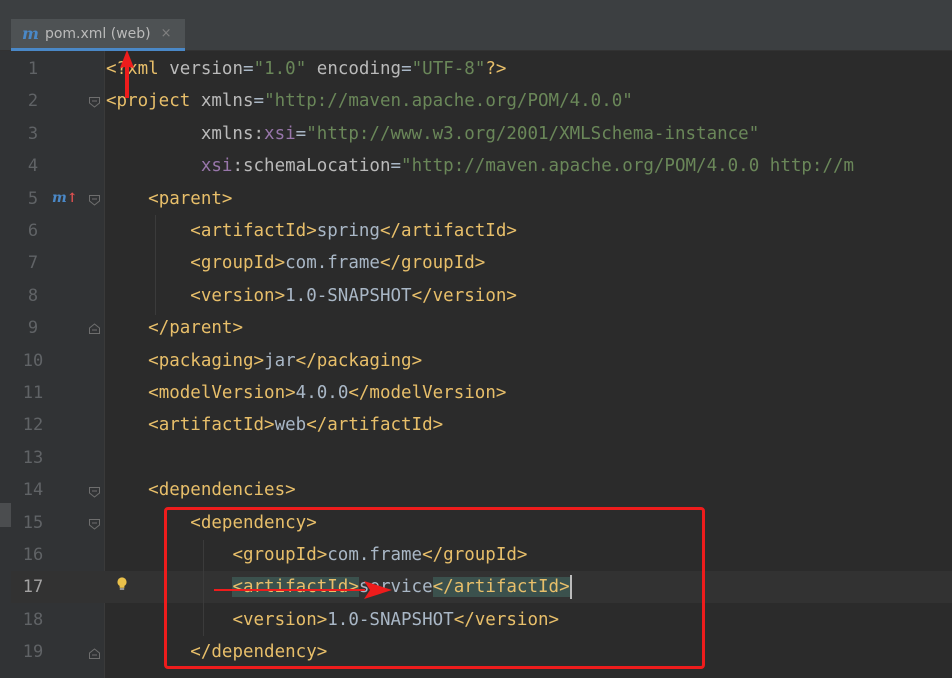 The height and width of the screenshot is (678, 952). Describe the element at coordinates (238, 263) in the screenshot. I see `code-token: <groupId>` at that location.